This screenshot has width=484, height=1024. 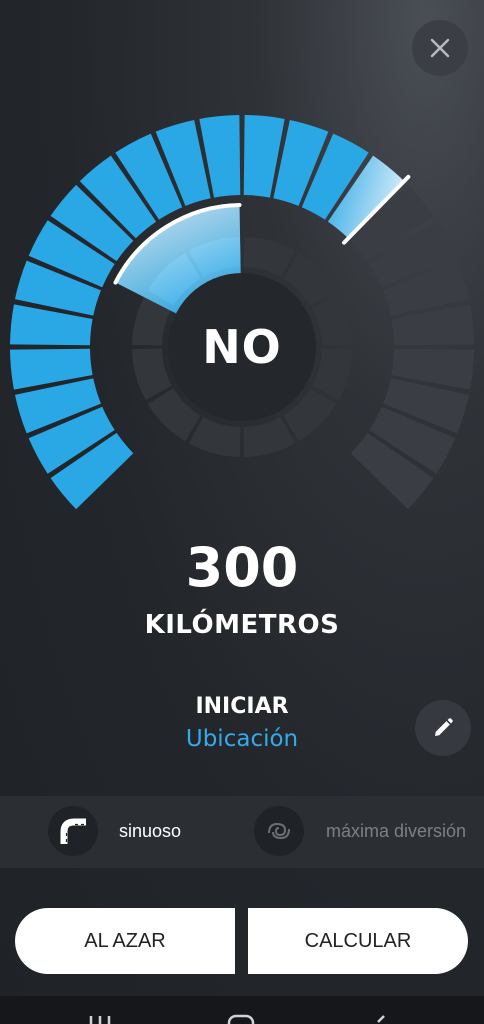 What do you see at coordinates (100, 1019) in the screenshot?
I see `recent-apps-icon` at bounding box center [100, 1019].